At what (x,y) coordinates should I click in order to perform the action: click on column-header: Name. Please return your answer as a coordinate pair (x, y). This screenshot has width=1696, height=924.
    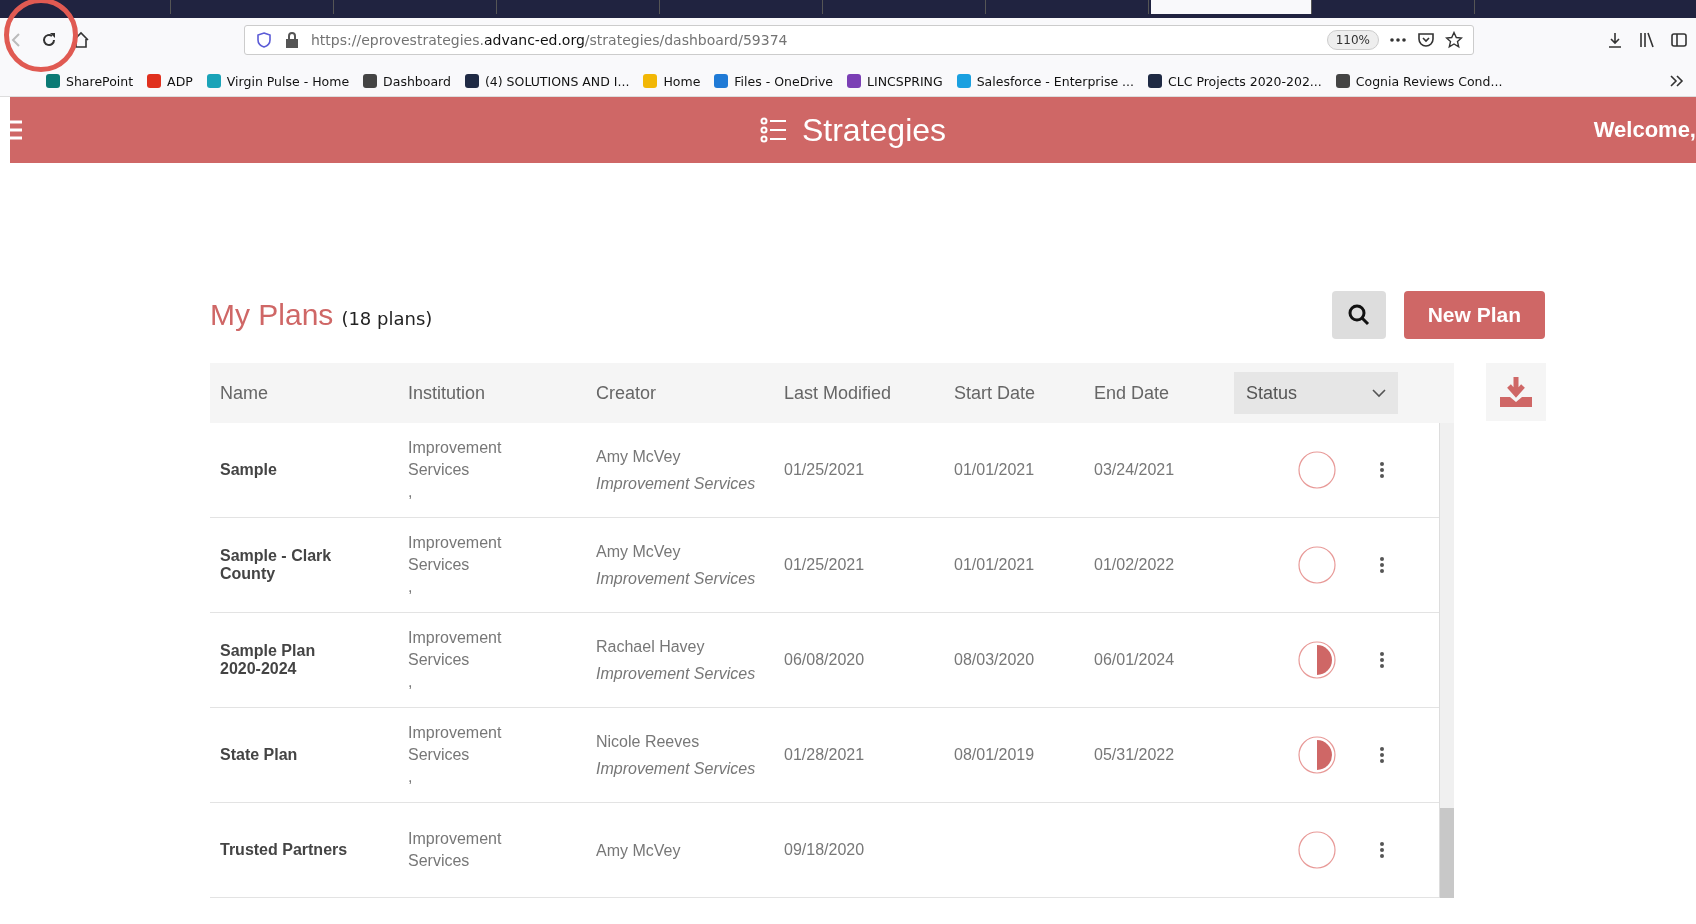
    Looking at the image, I should click on (314, 393).